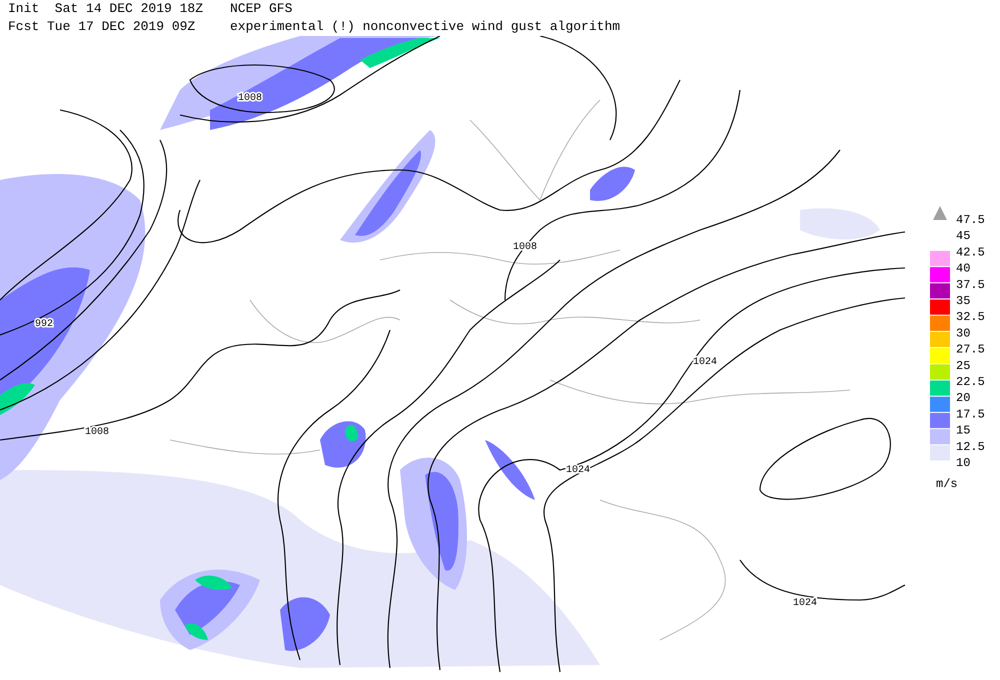 This screenshot has width=1000, height=680. Describe the element at coordinates (44, 324) in the screenshot. I see `isobar-label: 992` at that location.